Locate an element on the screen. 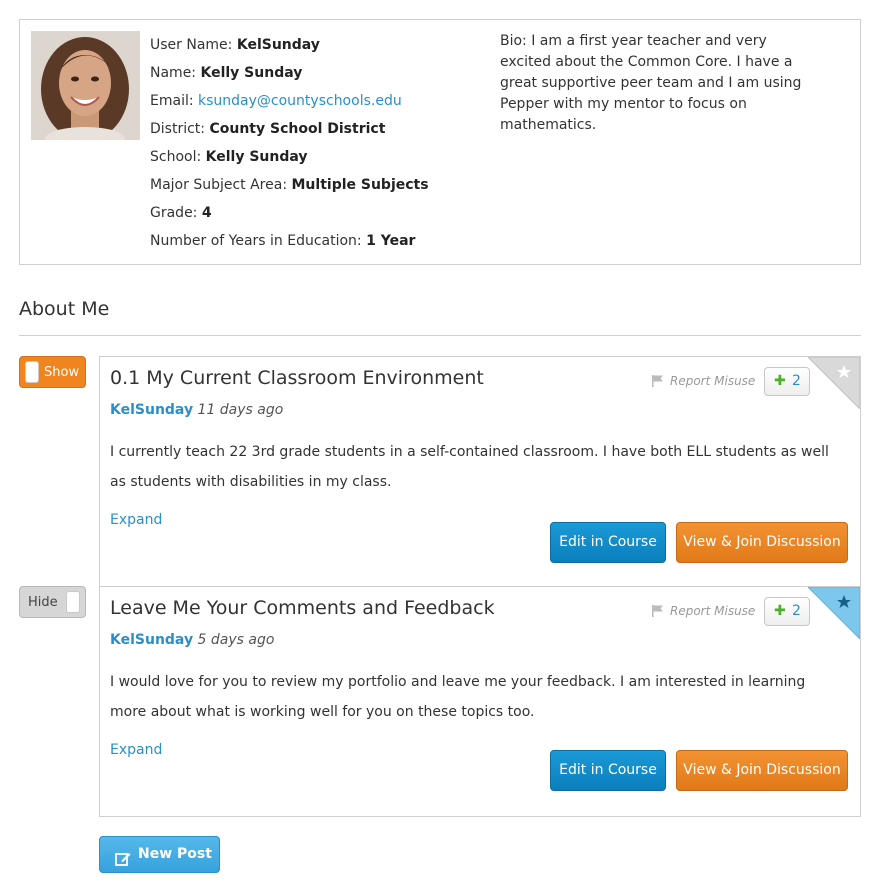 This screenshot has height=894, width=882. district-row: District: County School District is located at coordinates (289, 132).